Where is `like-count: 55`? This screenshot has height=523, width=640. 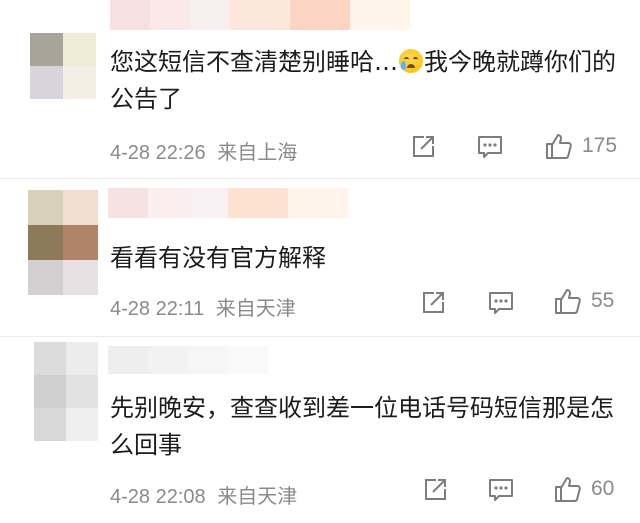
like-count: 55 is located at coordinates (603, 300).